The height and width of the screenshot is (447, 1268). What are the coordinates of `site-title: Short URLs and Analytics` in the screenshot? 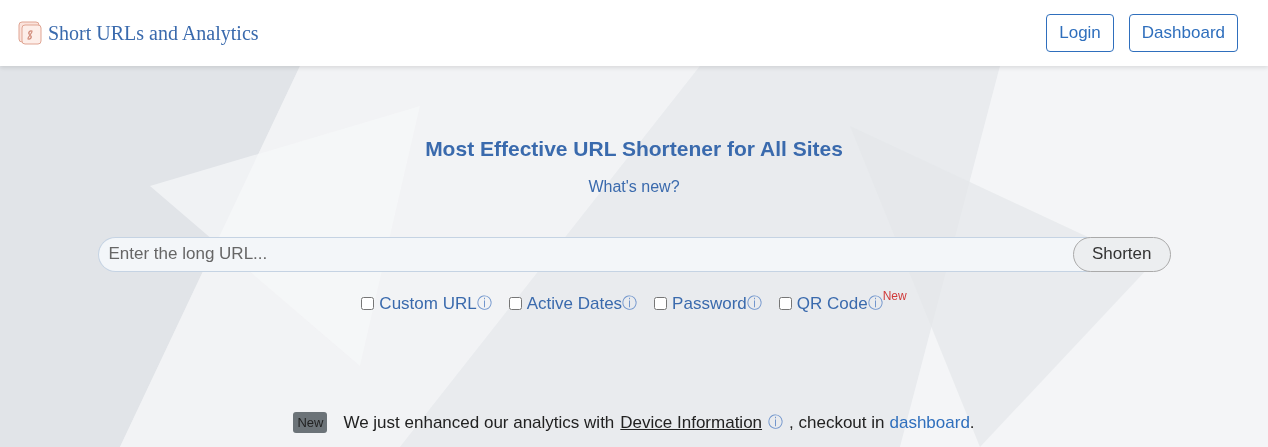 It's located at (153, 33).